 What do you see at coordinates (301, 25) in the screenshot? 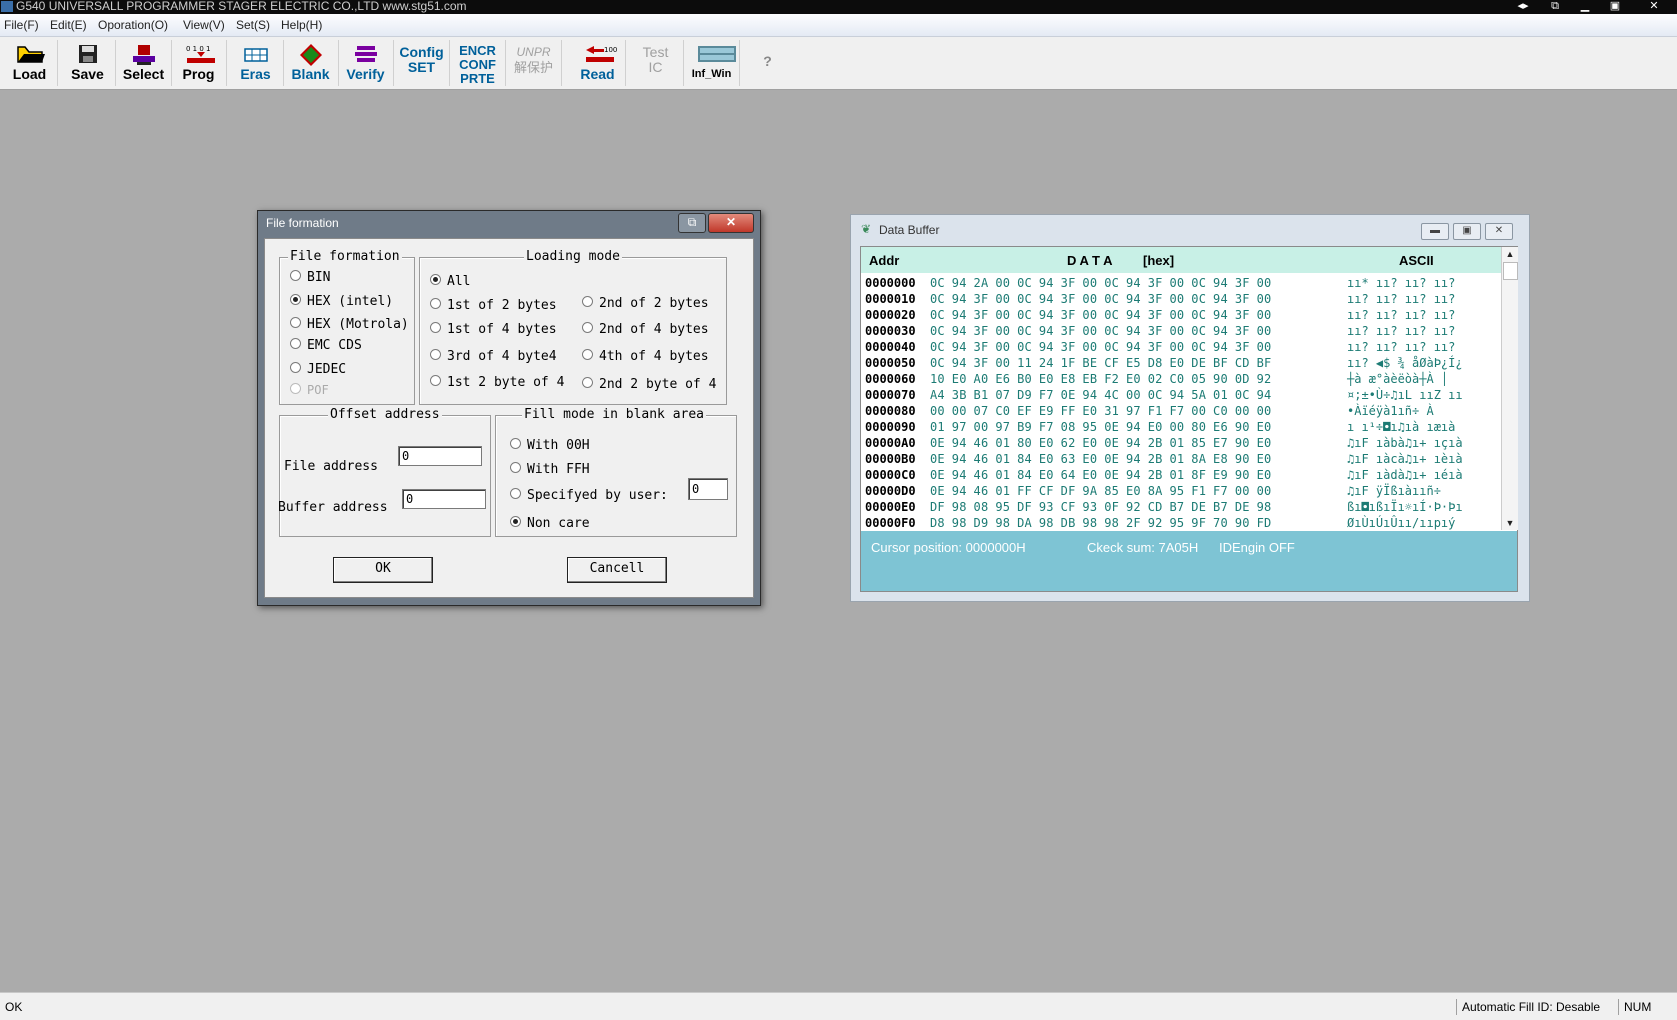
I see `menu-help: Help(H)` at bounding box center [301, 25].